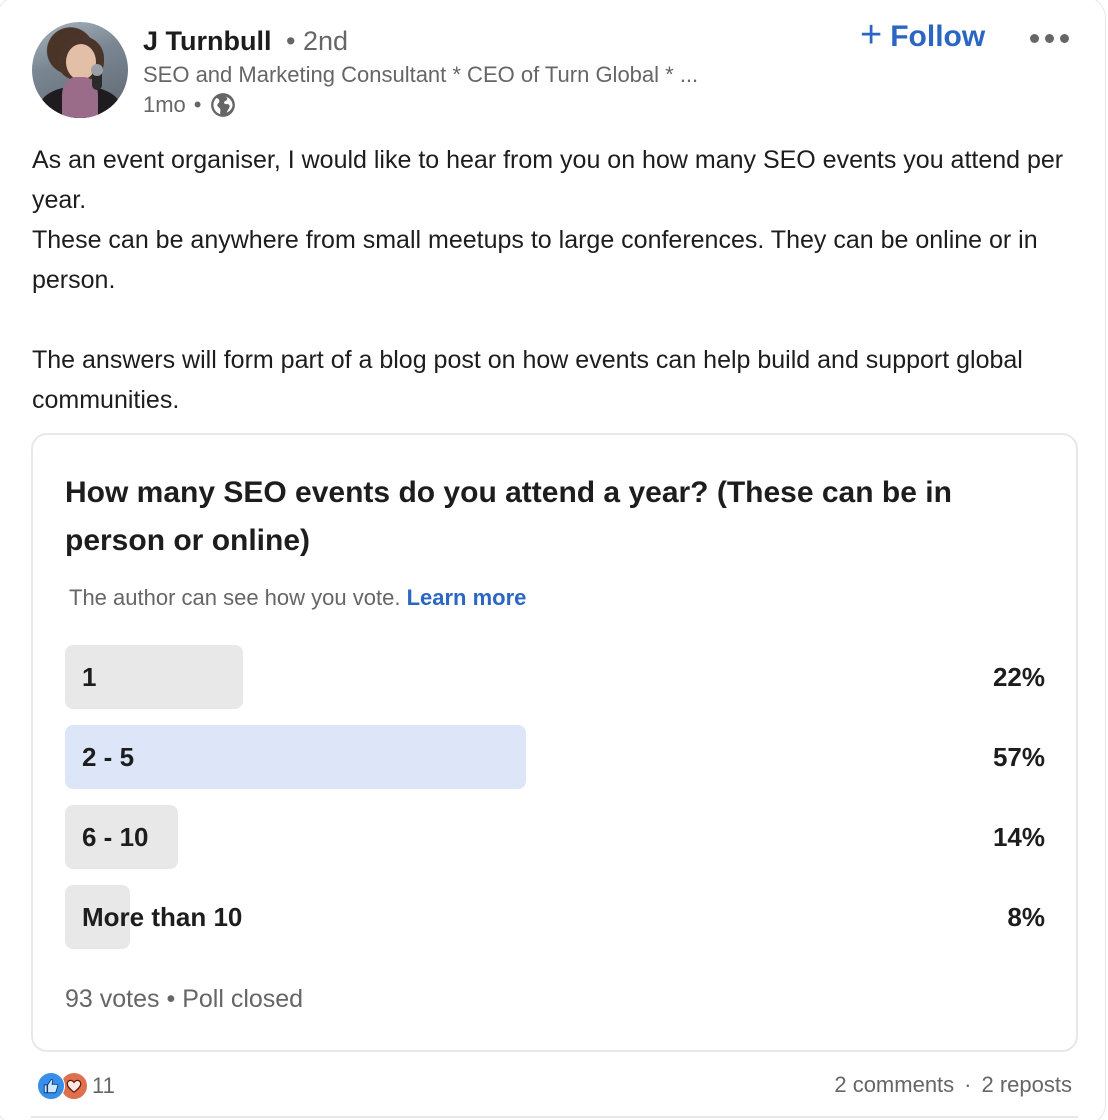 This screenshot has height=1120, width=1108. What do you see at coordinates (1026, 917) in the screenshot?
I see `poll-option-percent: 8%` at bounding box center [1026, 917].